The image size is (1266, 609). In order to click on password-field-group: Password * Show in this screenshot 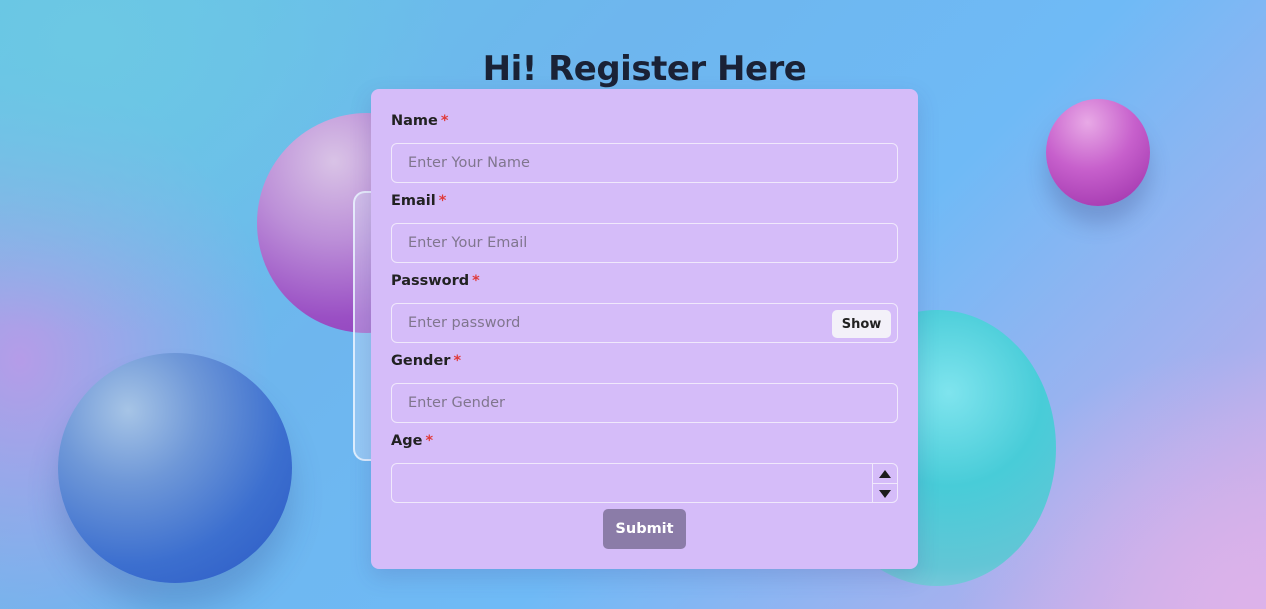, I will do `click(644, 307)`.